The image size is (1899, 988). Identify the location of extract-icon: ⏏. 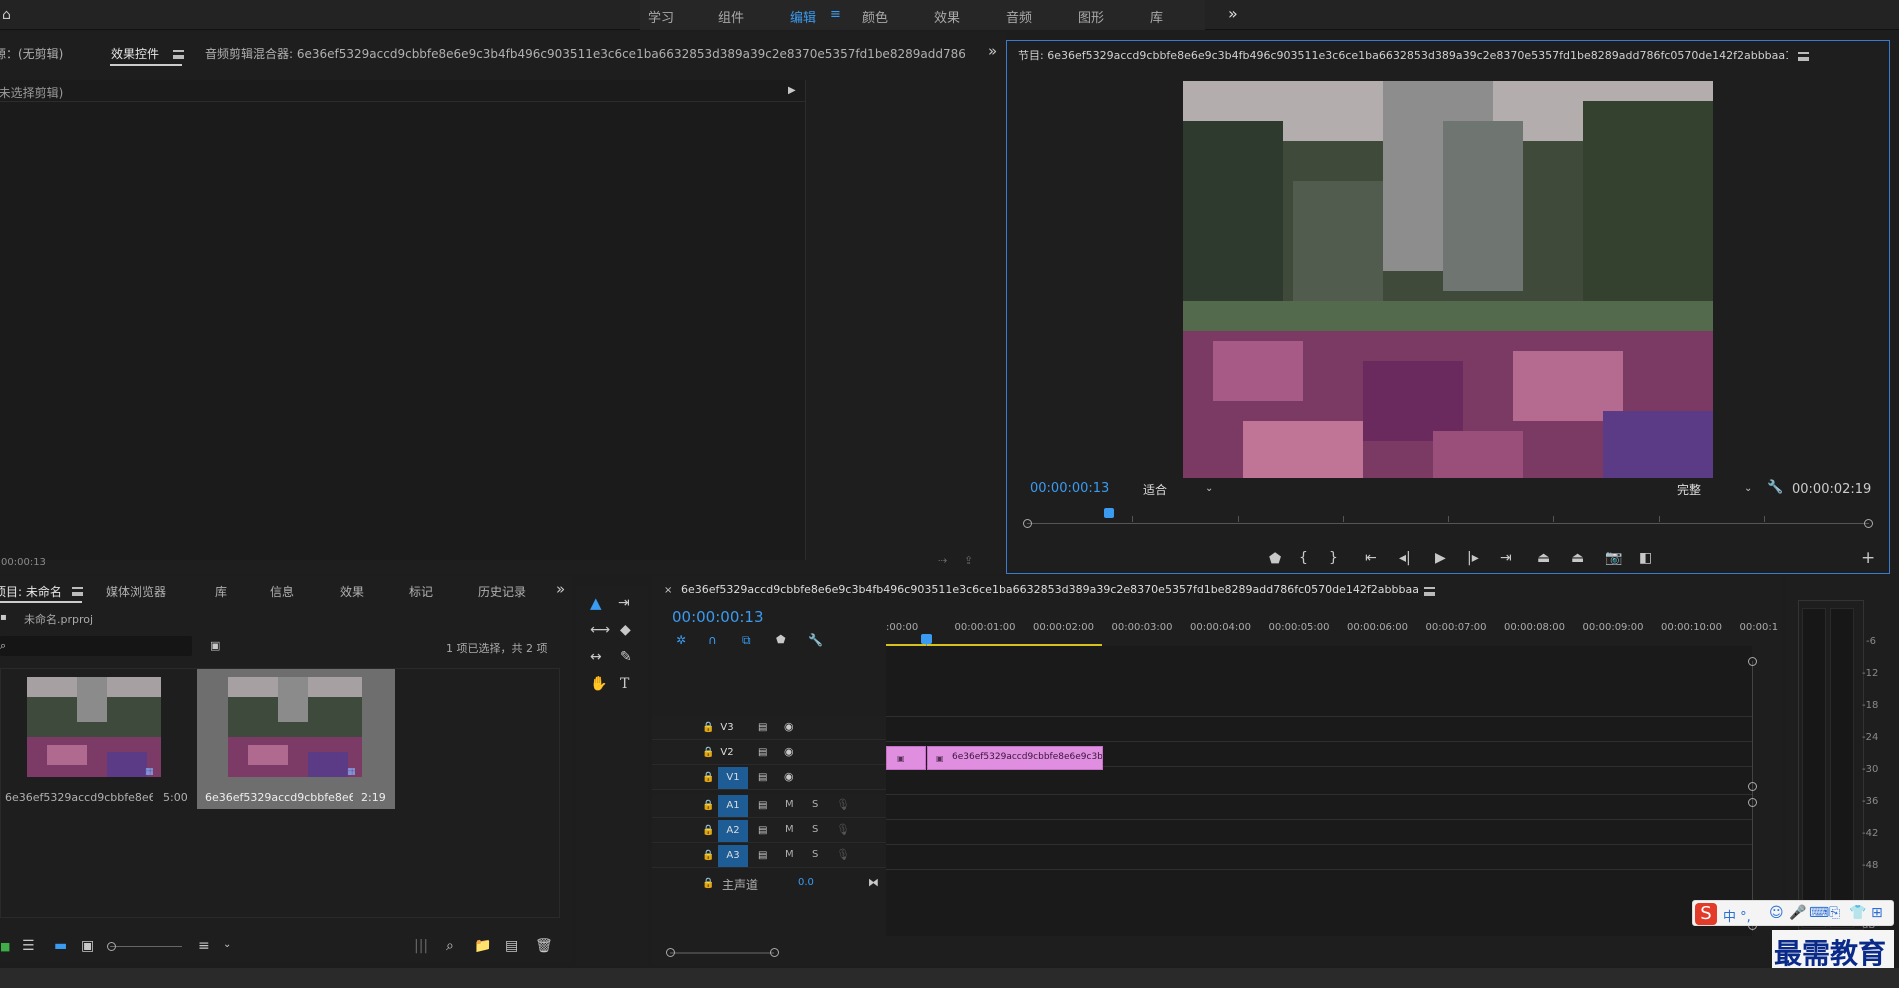
(1577, 558).